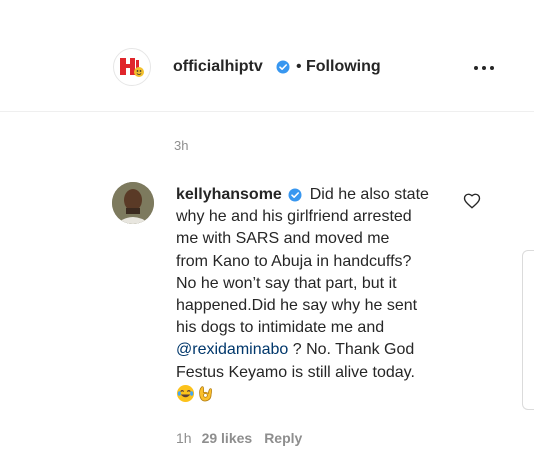  What do you see at coordinates (369, 194) in the screenshot?
I see `comment-text-segment: Did he also state` at bounding box center [369, 194].